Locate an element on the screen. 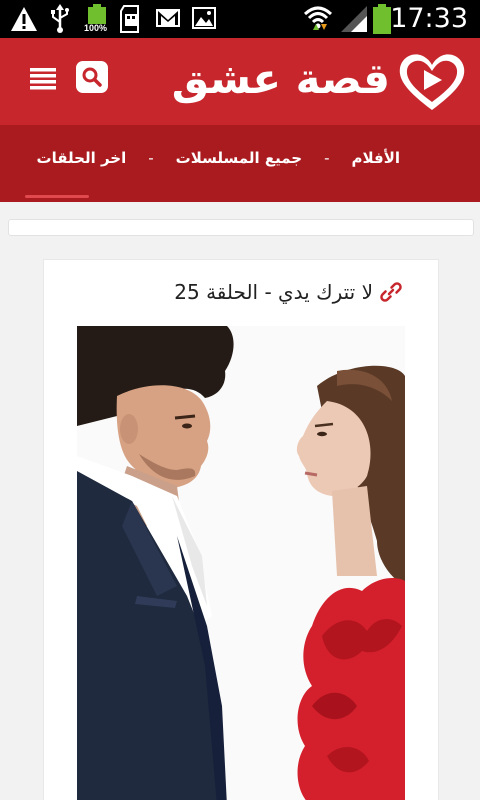 The image size is (480, 800). clock: 17:33 is located at coordinates (429, 18).